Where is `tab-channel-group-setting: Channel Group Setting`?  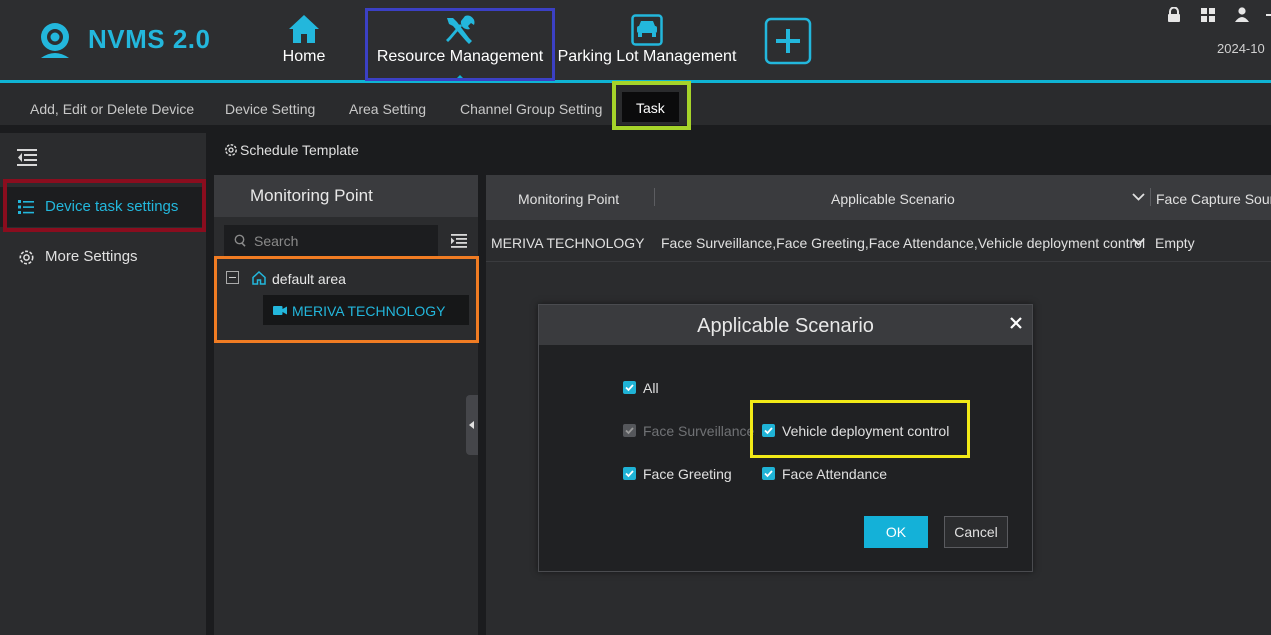 tab-channel-group-setting: Channel Group Setting is located at coordinates (531, 109).